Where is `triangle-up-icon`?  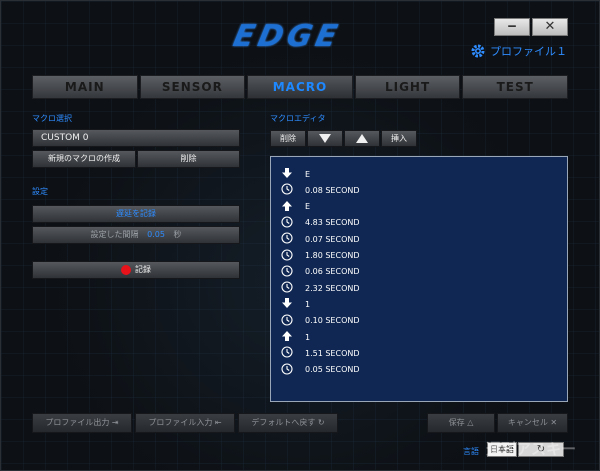
triangle-up-icon is located at coordinates (362, 138).